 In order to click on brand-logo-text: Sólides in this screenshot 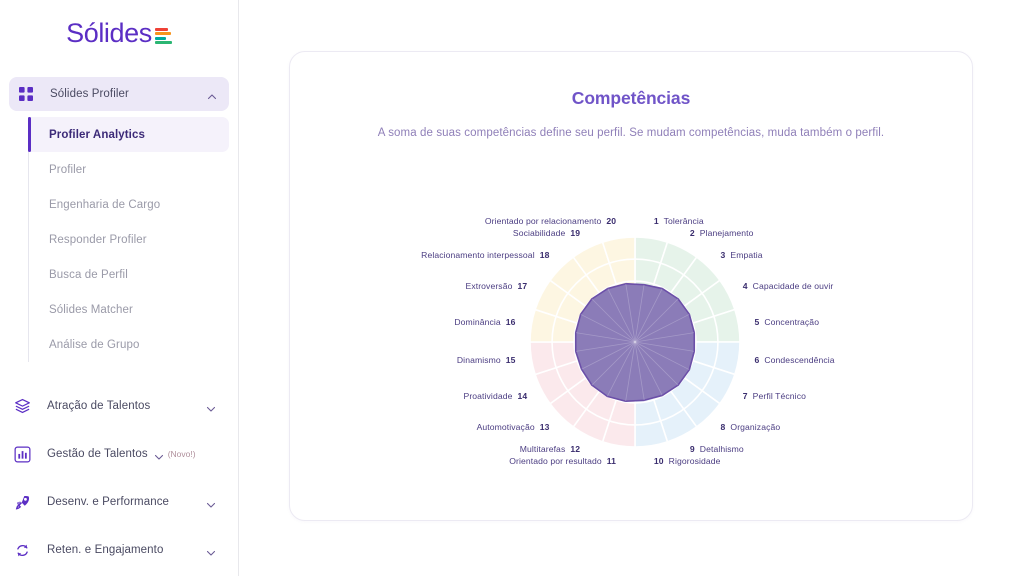, I will do `click(109, 32)`.